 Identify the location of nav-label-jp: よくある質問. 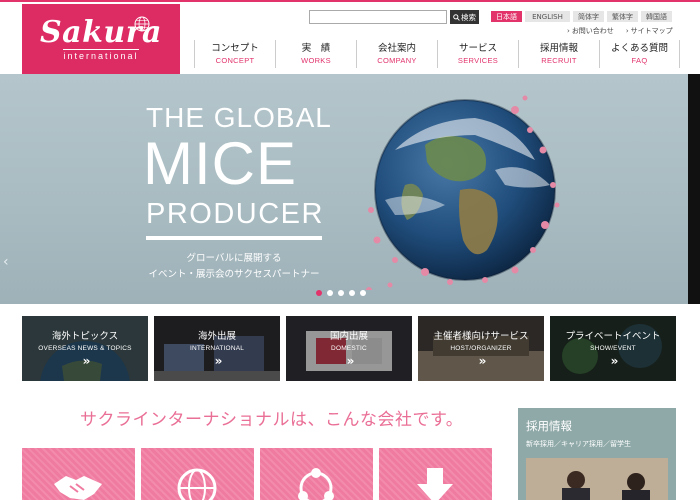
(639, 48).